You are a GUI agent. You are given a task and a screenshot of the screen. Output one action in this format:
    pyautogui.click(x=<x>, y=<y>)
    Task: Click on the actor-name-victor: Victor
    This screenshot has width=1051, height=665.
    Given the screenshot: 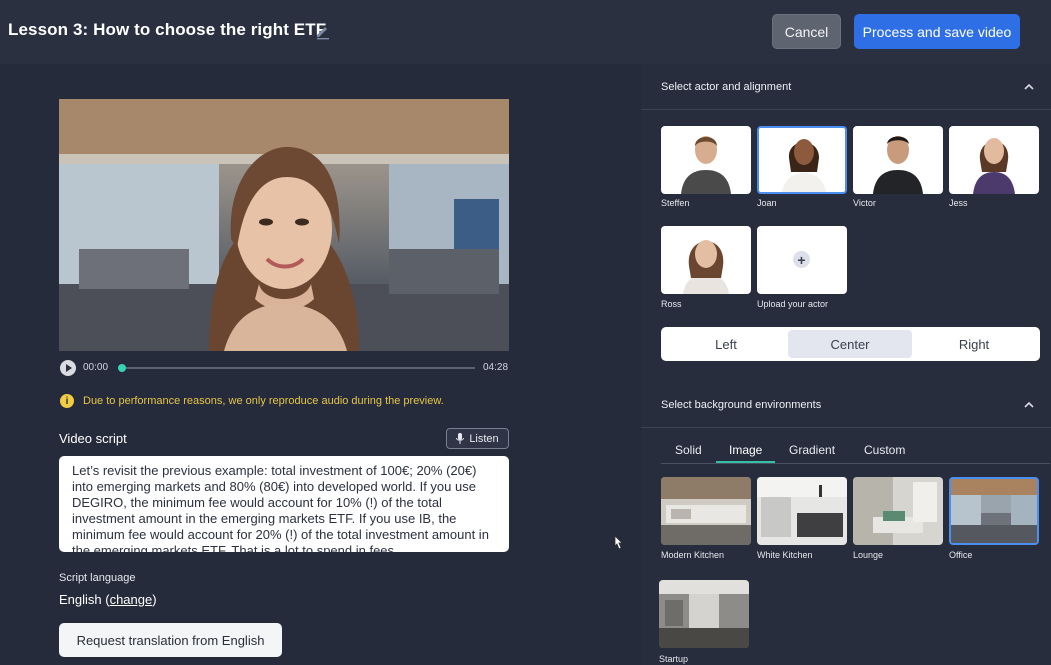 What is the action you would take?
    pyautogui.click(x=864, y=203)
    